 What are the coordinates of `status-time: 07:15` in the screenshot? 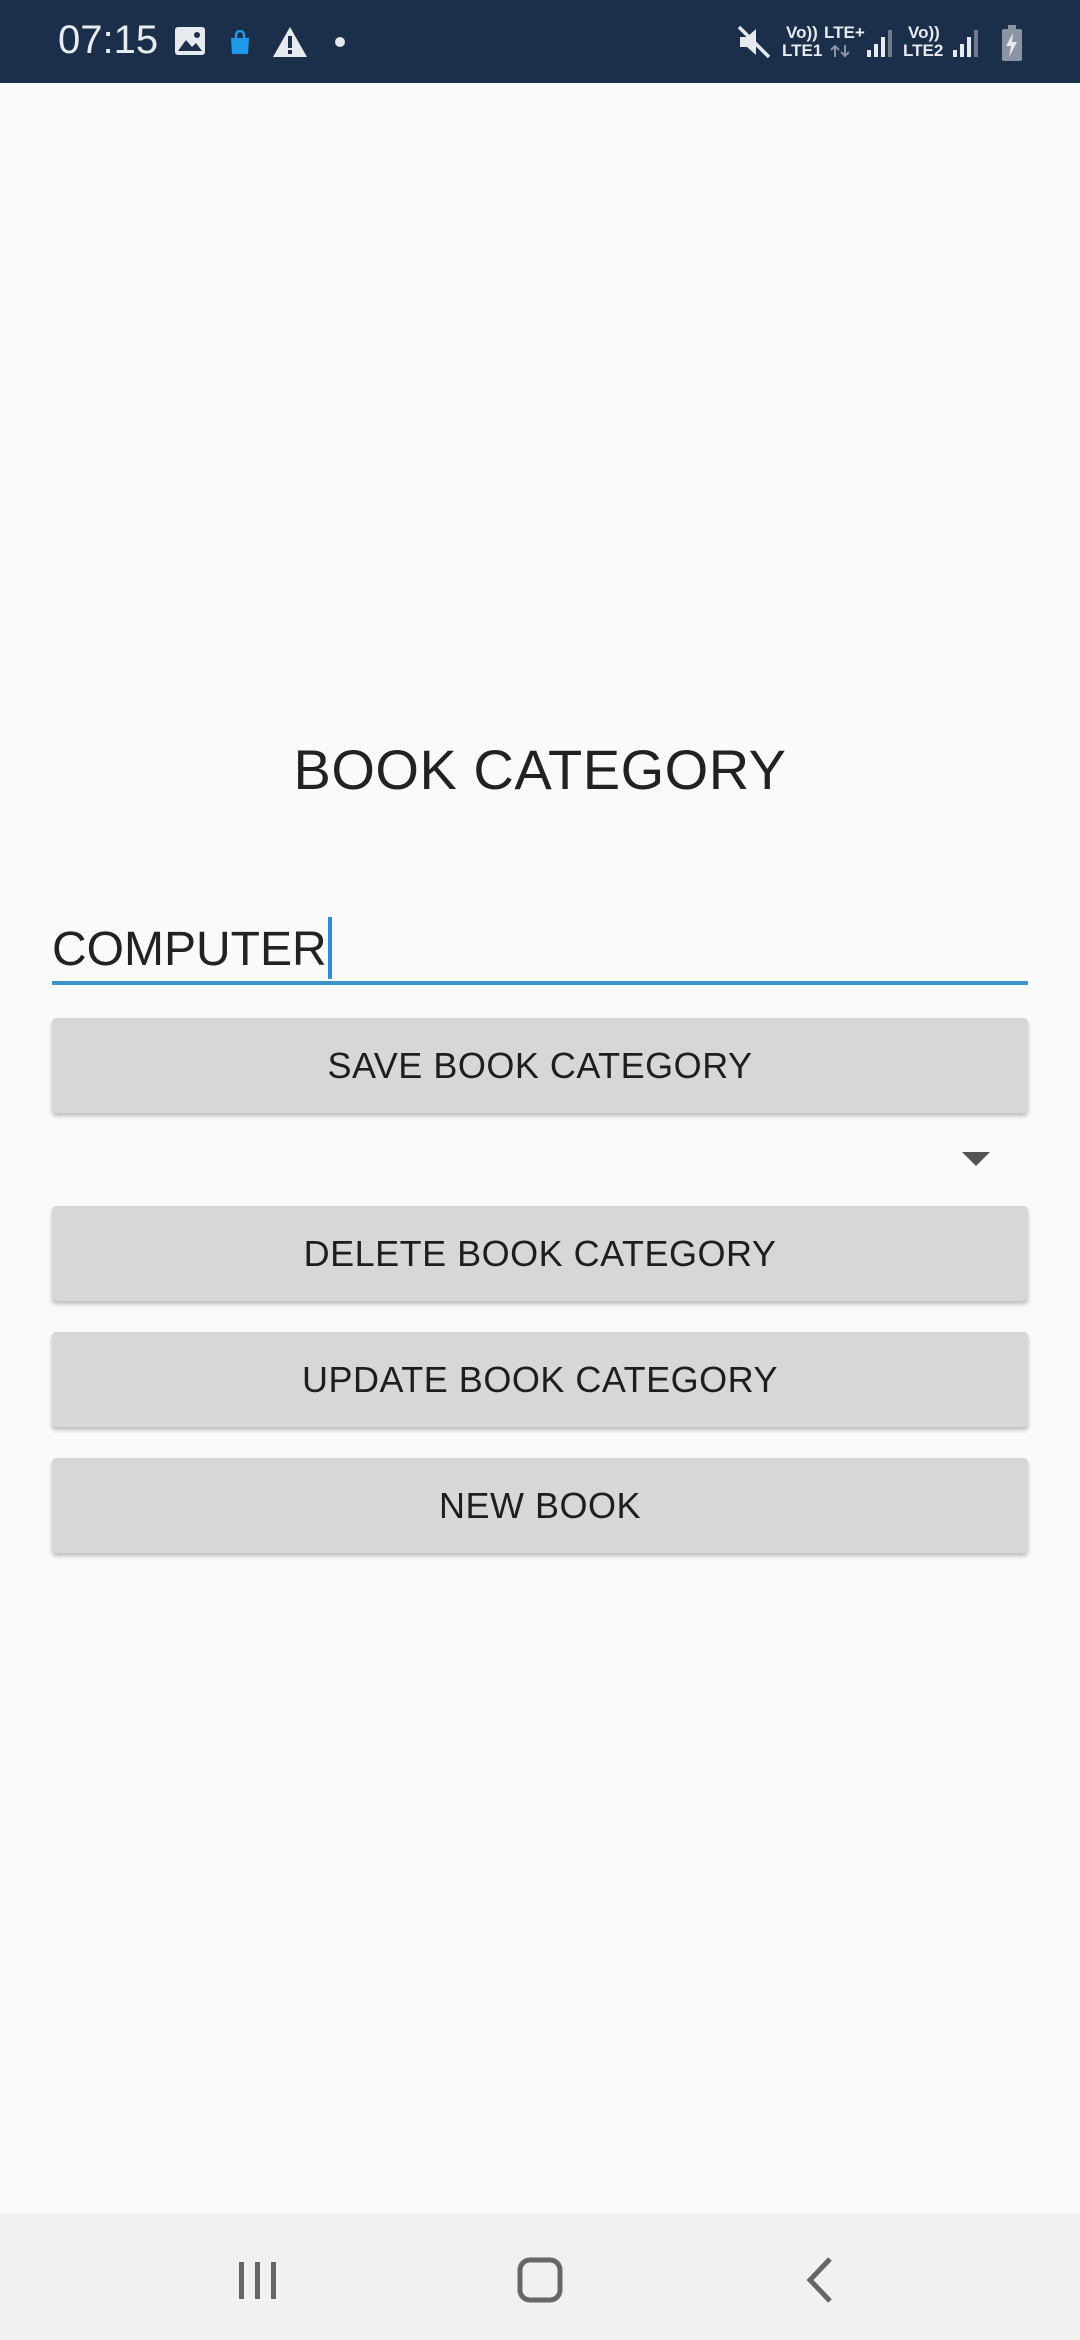 It's located at (108, 40).